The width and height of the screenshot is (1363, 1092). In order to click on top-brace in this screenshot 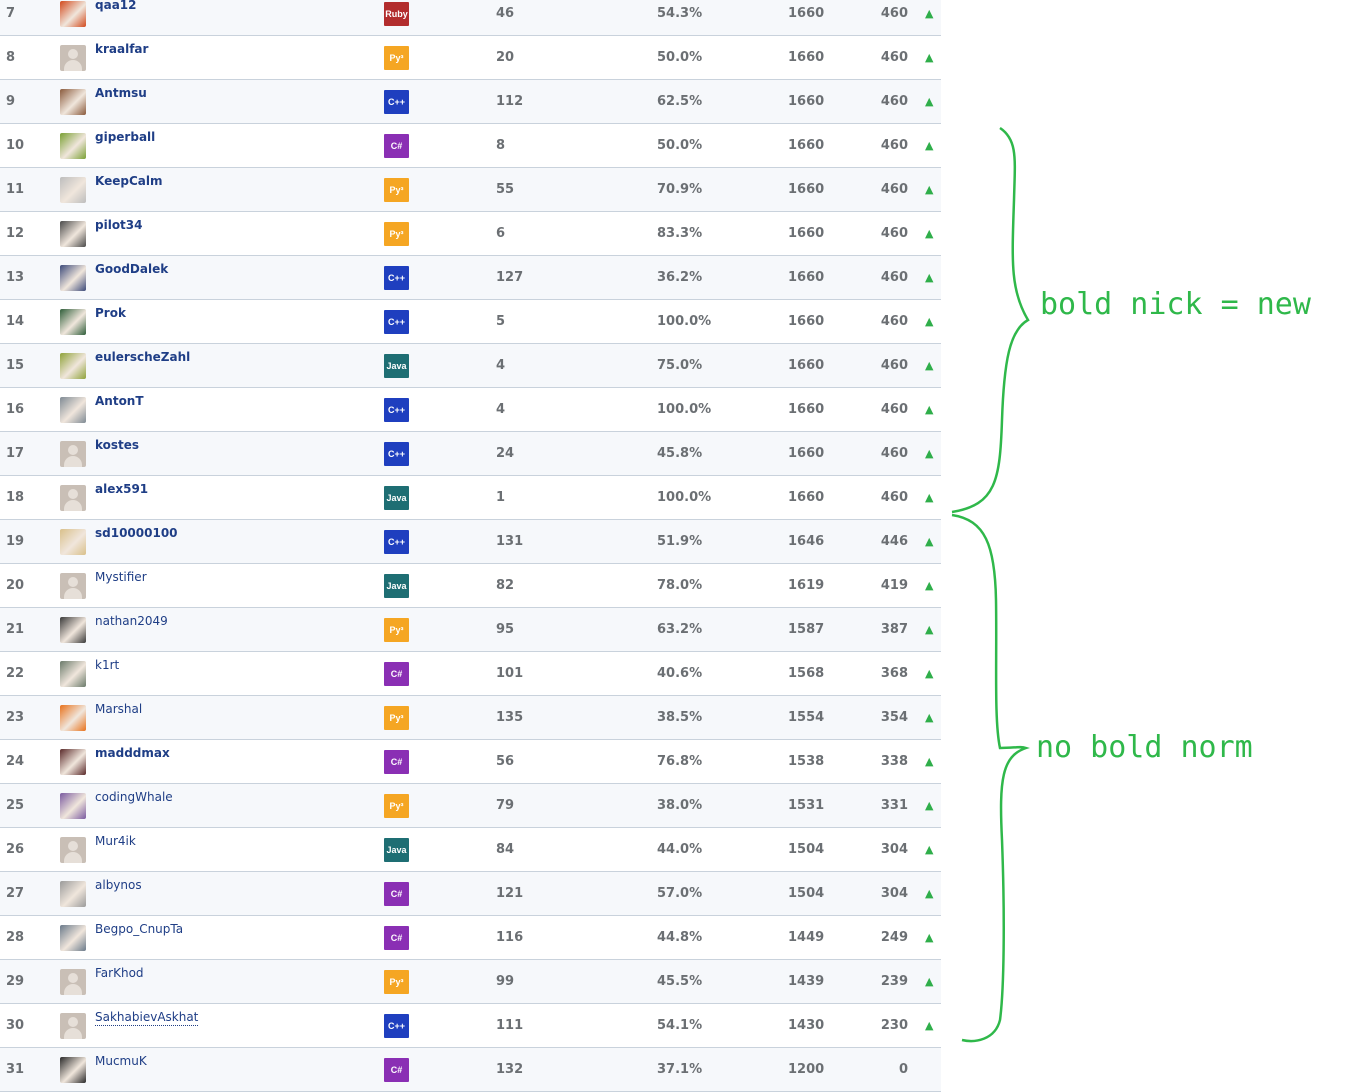, I will do `click(990, 320)`.